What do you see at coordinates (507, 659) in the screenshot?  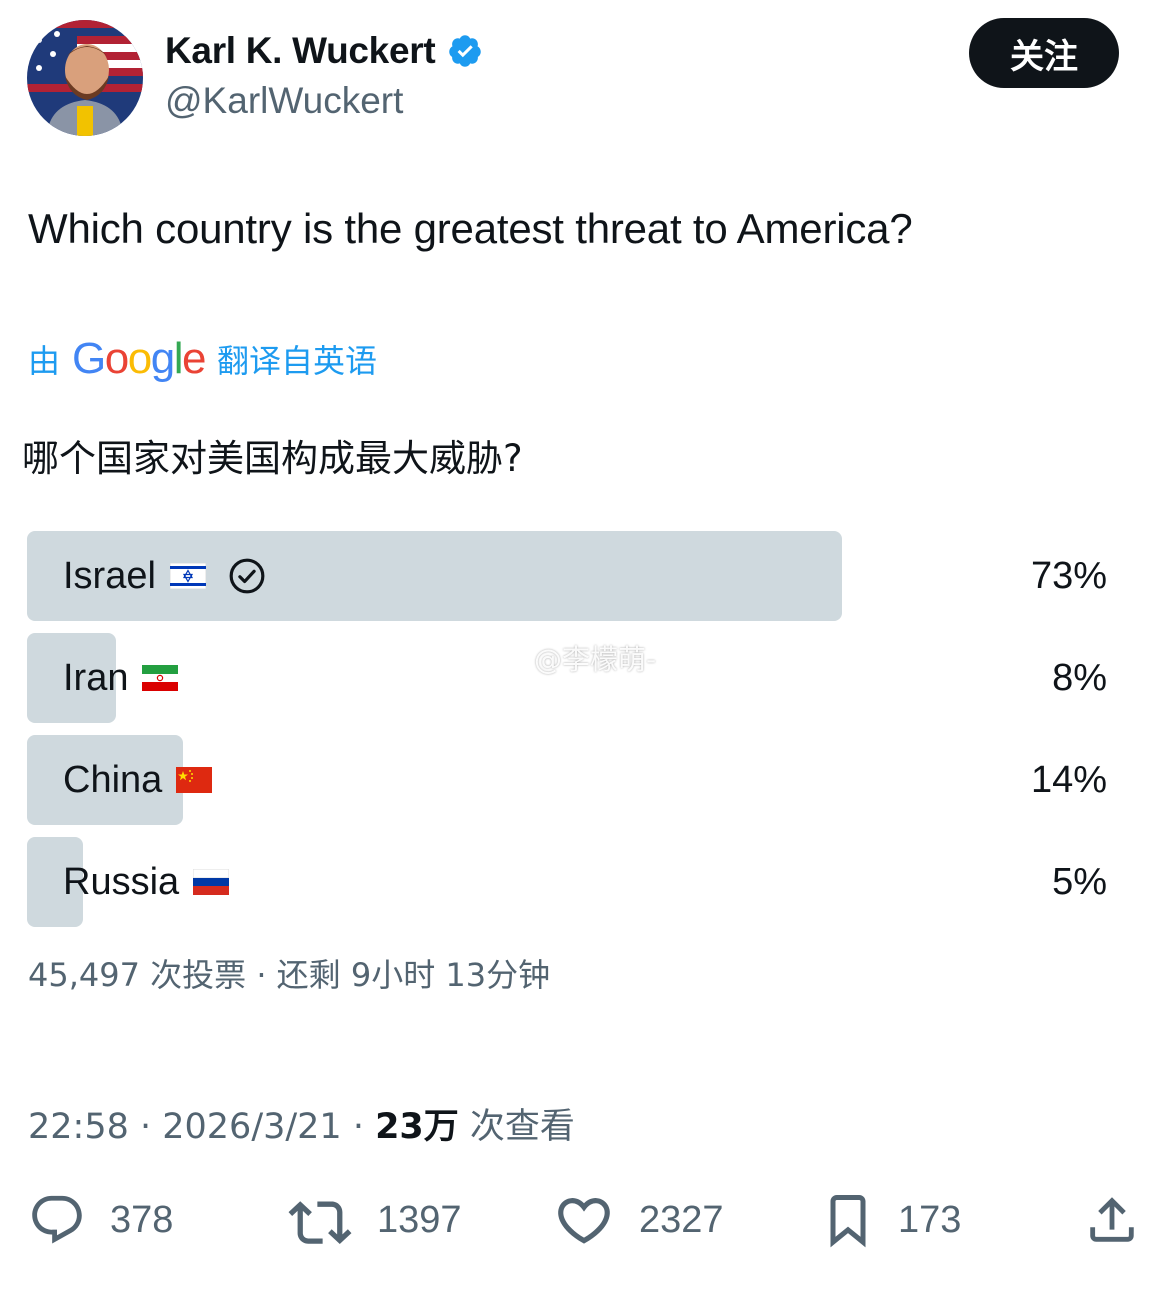 I see `weibo-icon` at bounding box center [507, 659].